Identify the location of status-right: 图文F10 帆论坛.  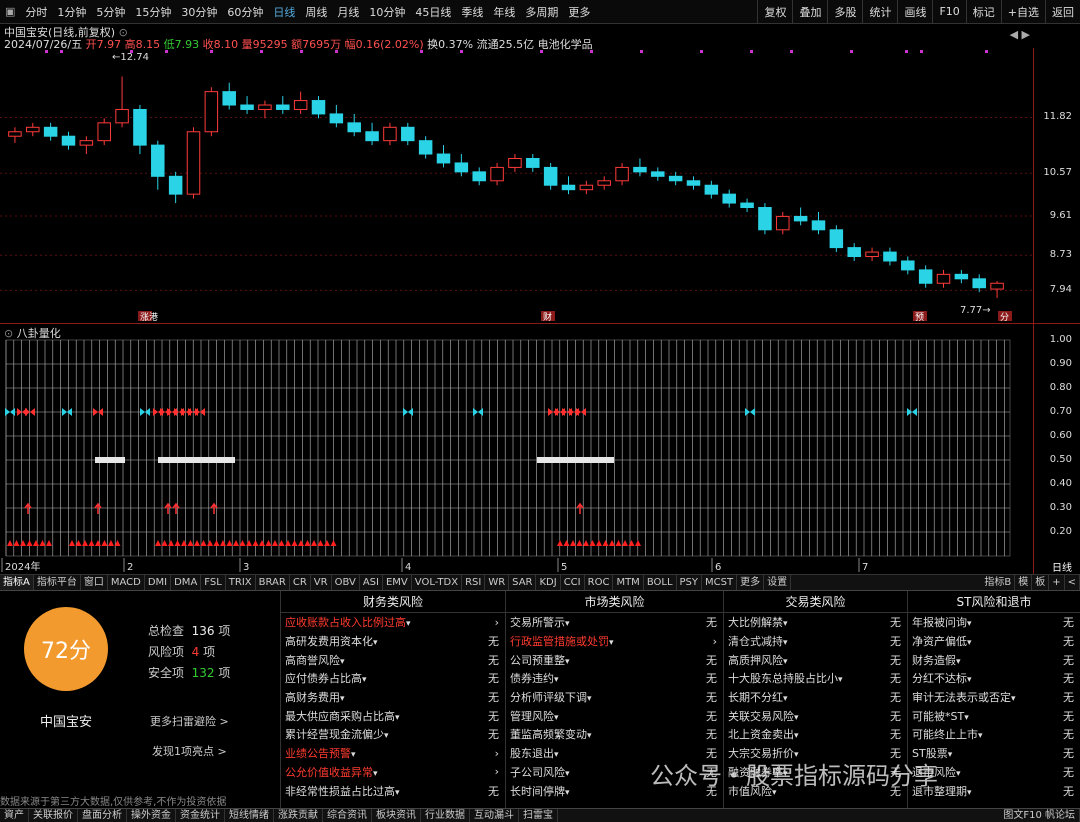
(1039, 815).